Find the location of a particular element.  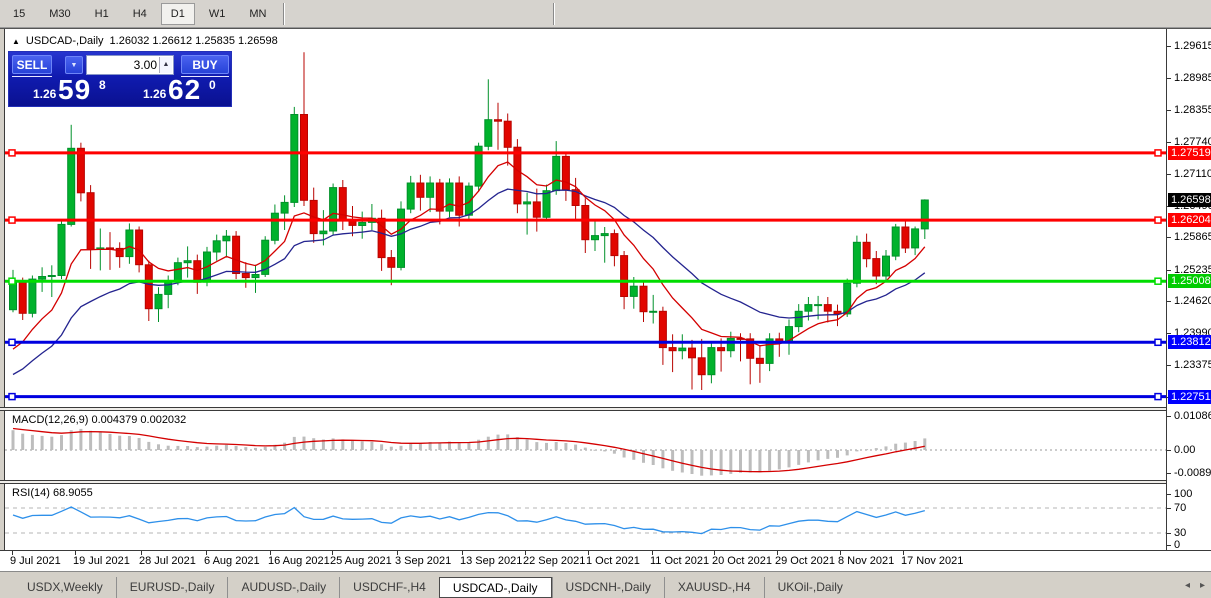

level-price-badge: 1.27519 is located at coordinates (1189, 153).